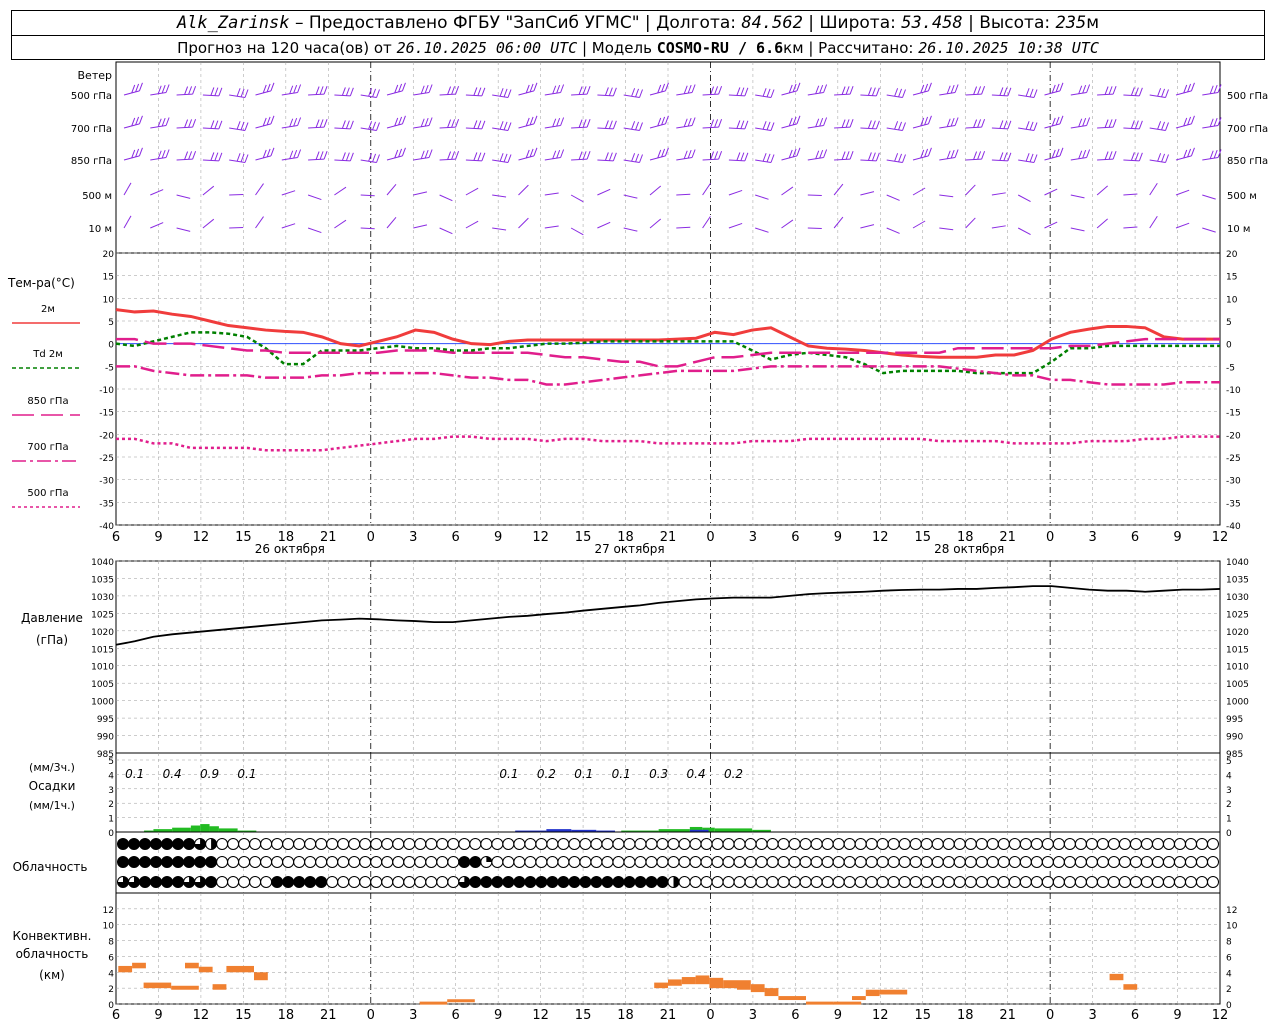  What do you see at coordinates (1050, 537) in the screenshot?
I see `time-tick-label: 0` at bounding box center [1050, 537].